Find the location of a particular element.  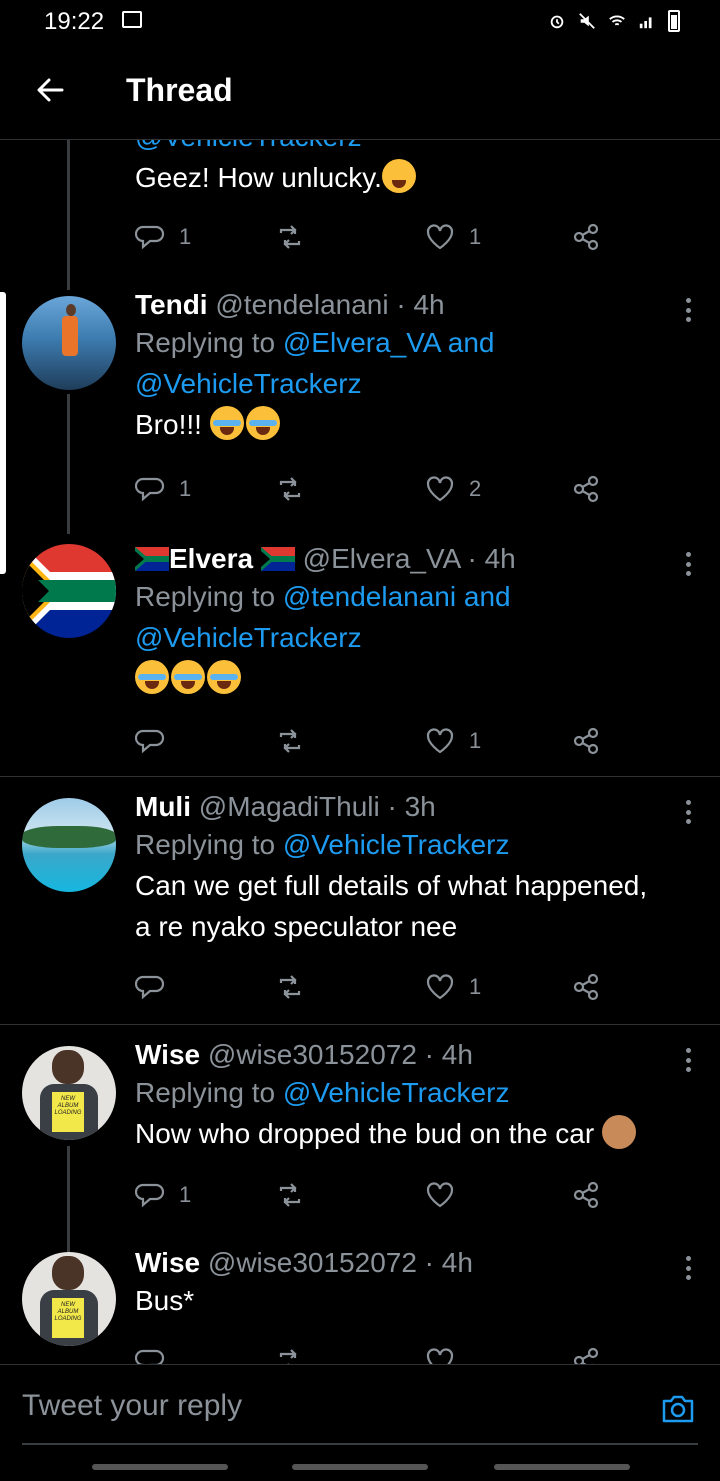

camera-icon is located at coordinates (678, 1409).